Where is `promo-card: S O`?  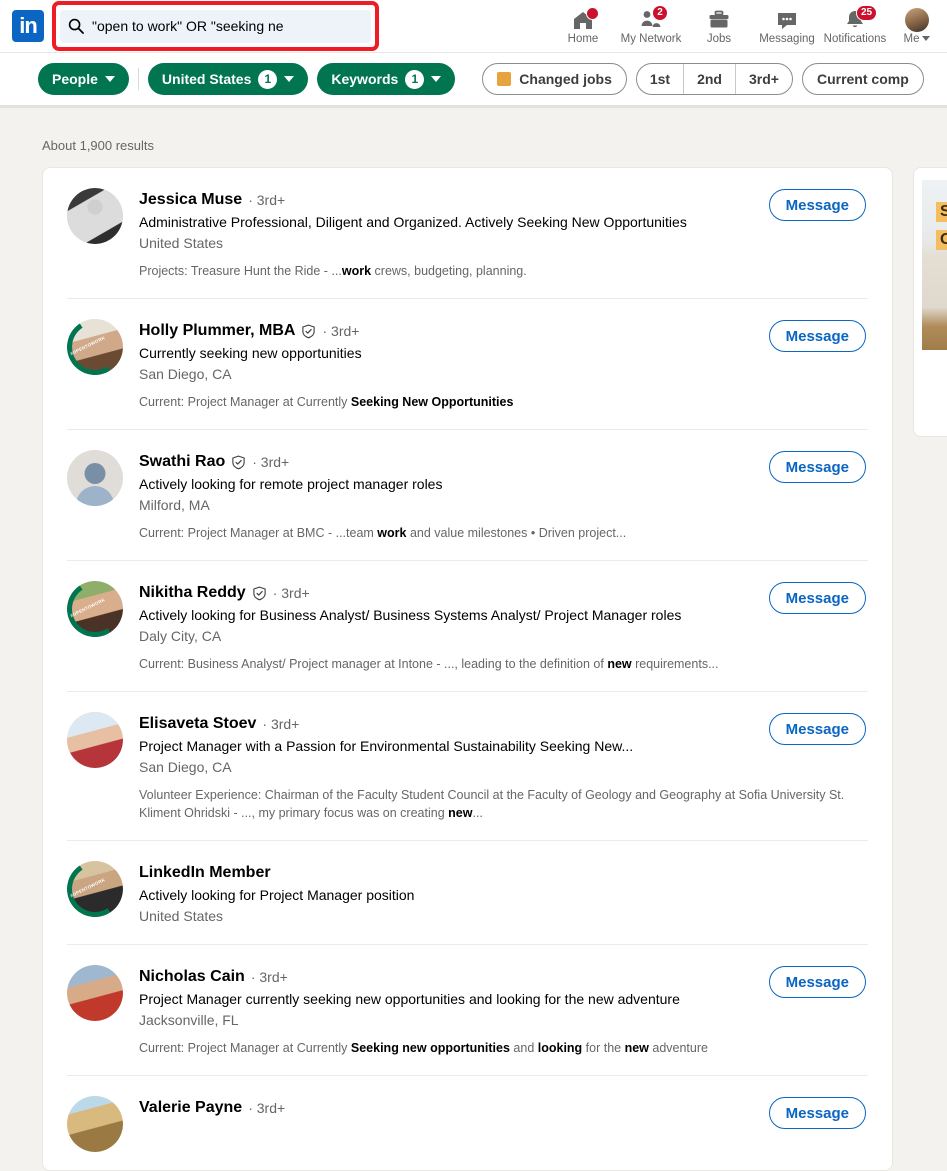
promo-card: S O is located at coordinates (930, 302).